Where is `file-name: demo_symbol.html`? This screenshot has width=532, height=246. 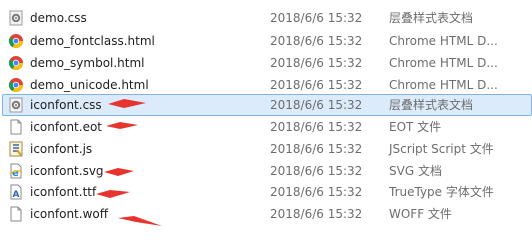 file-name: demo_symbol.html is located at coordinates (87, 63).